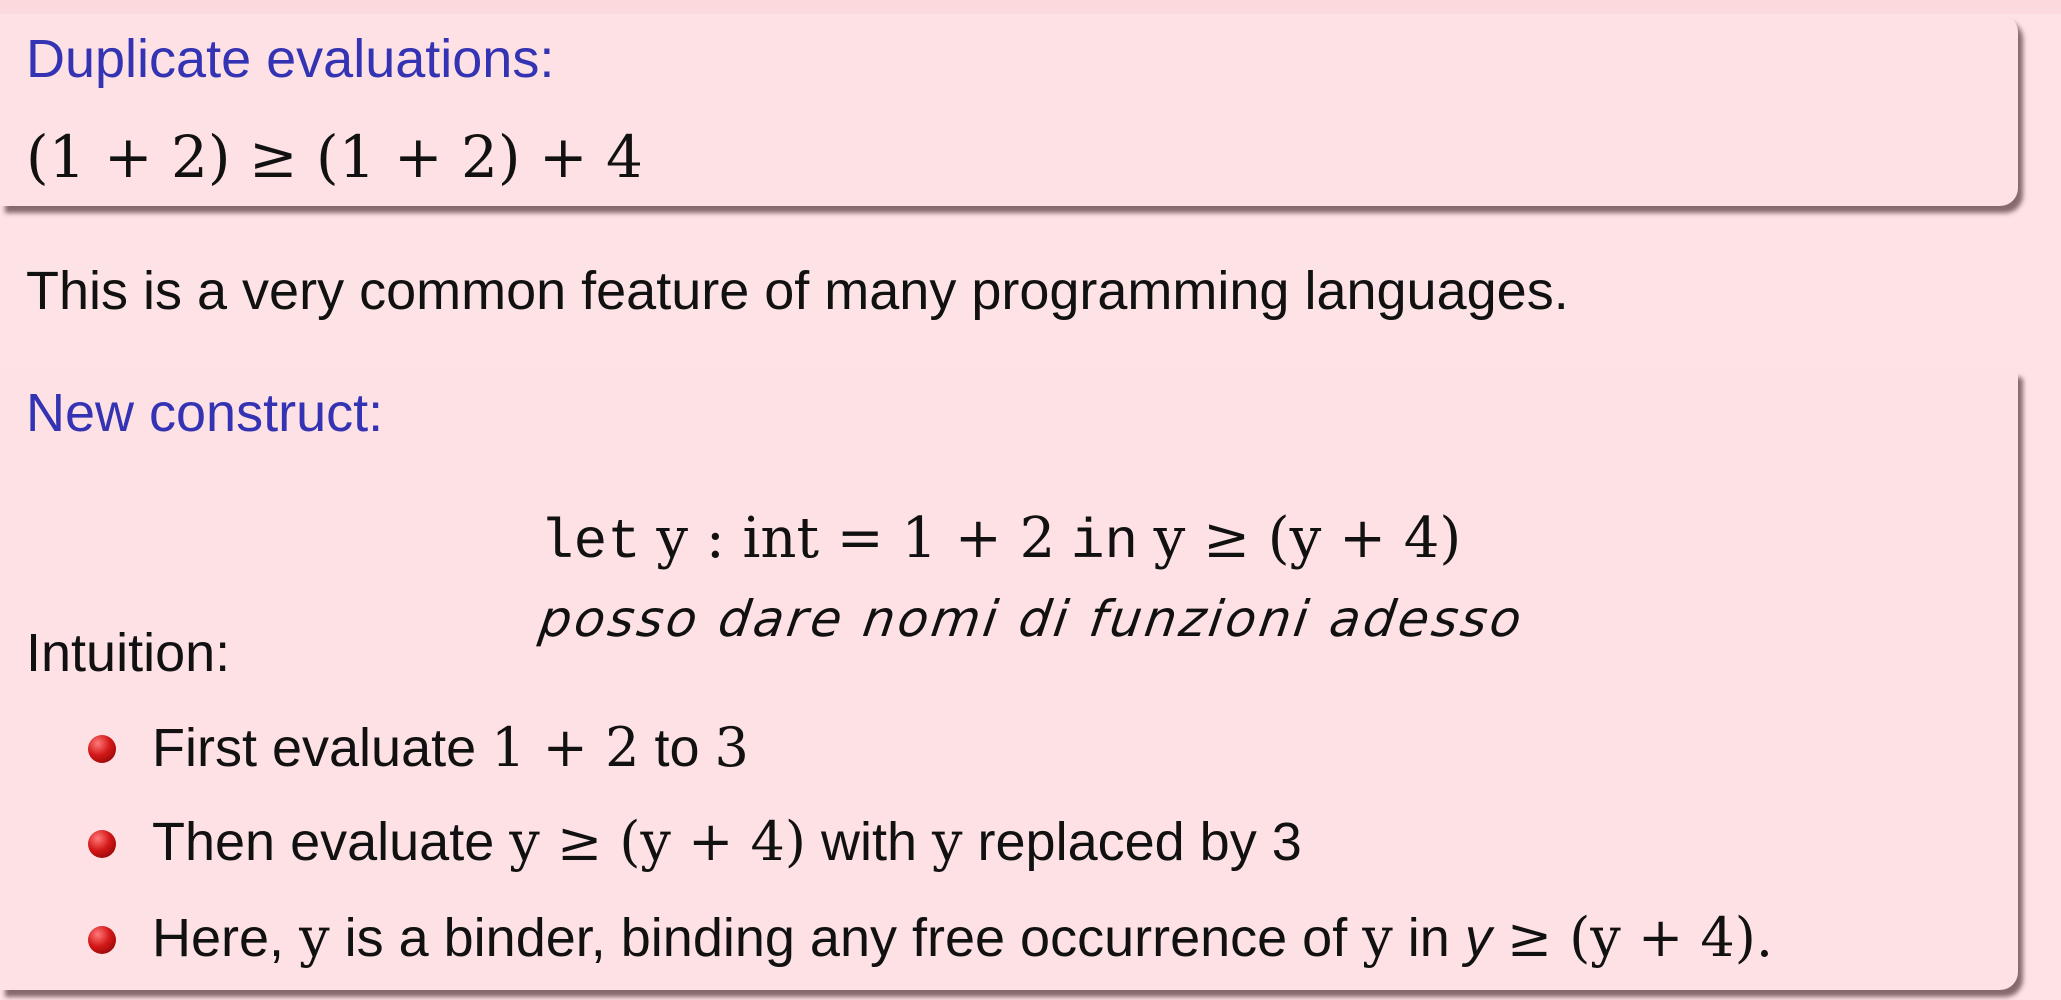 This screenshot has height=1000, width=2061. Describe the element at coordinates (590, 542) in the screenshot. I see `let-keyword: let` at that location.